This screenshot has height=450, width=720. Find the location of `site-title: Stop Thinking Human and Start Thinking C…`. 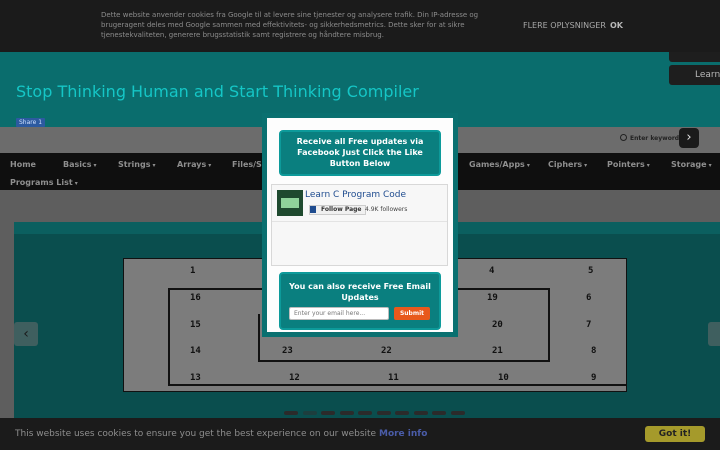

site-title: Stop Thinking Human and Start Thinking C… is located at coordinates (217, 91).